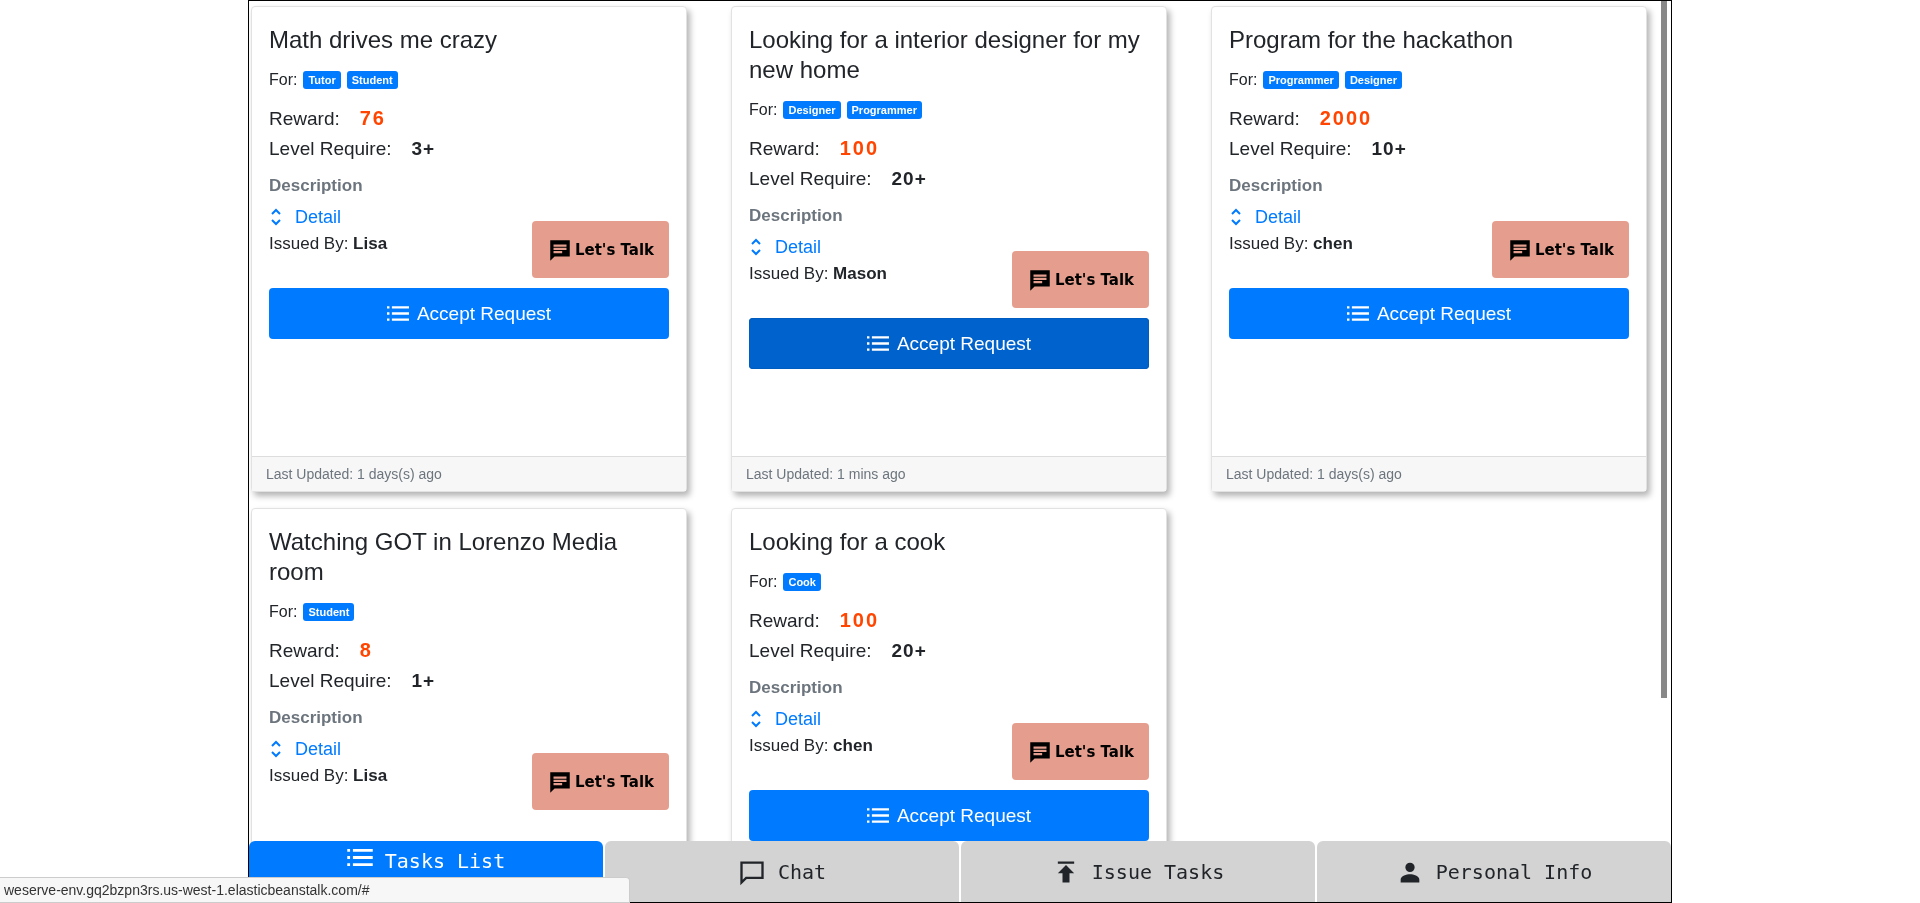  I want to click on level-value: 1+, so click(423, 681).